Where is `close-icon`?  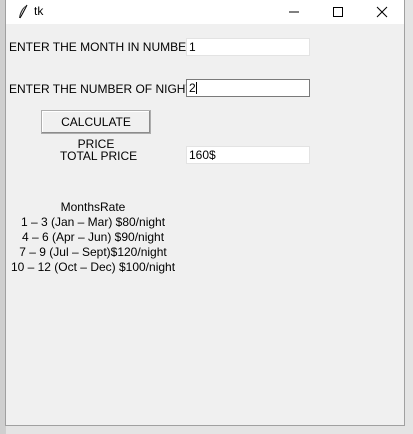 close-icon is located at coordinates (382, 12).